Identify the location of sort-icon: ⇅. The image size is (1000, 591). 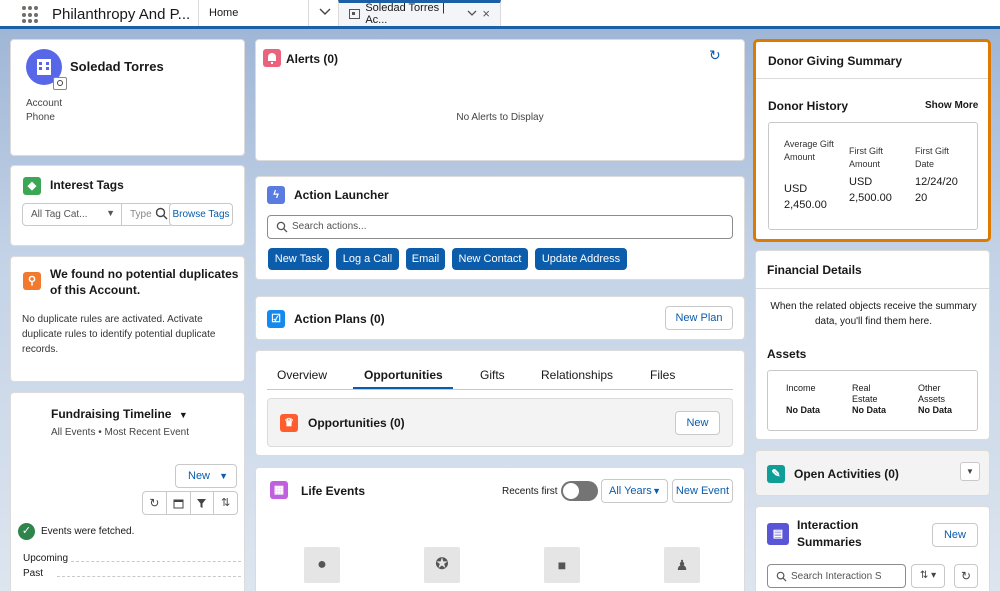
(225, 503).